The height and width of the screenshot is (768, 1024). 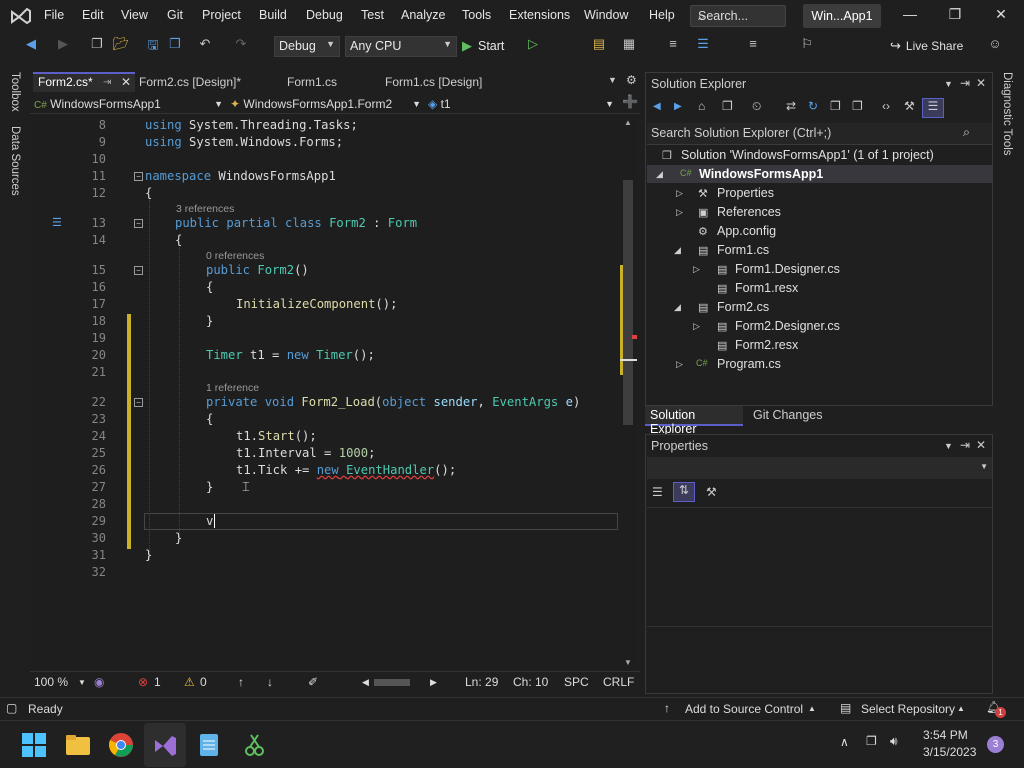 I want to click on maximize-icon: ❐, so click(x=955, y=16).